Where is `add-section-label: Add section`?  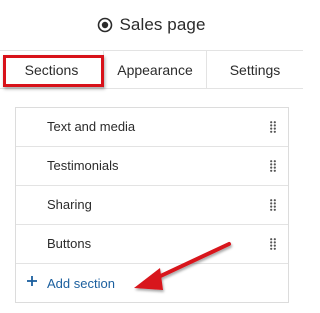 add-section-label: Add section is located at coordinates (81, 283).